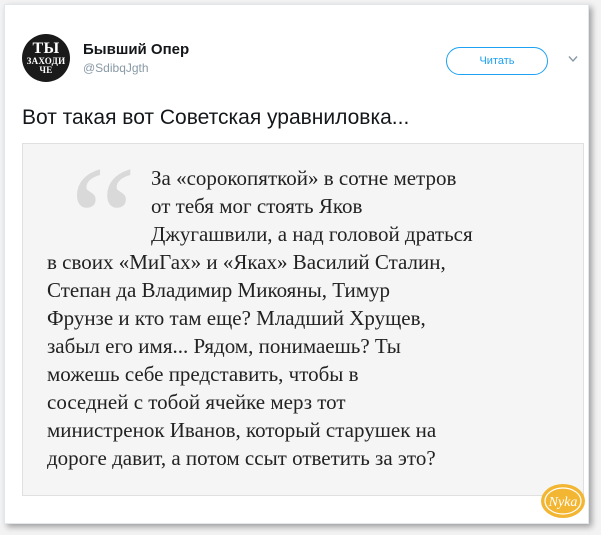  I want to click on quote-line: министренок Иванов, который старушек на, so click(242, 430).